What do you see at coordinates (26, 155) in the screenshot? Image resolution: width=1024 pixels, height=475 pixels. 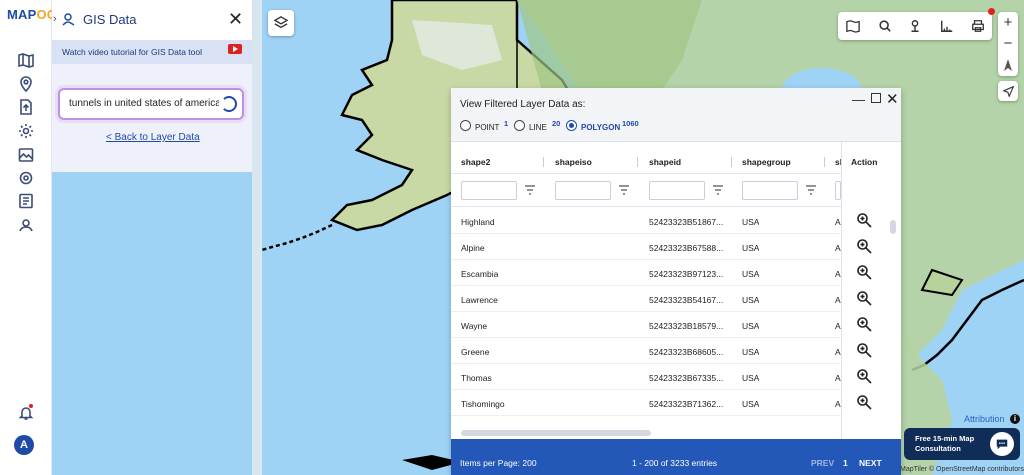 I see `image-layer-icon` at bounding box center [26, 155].